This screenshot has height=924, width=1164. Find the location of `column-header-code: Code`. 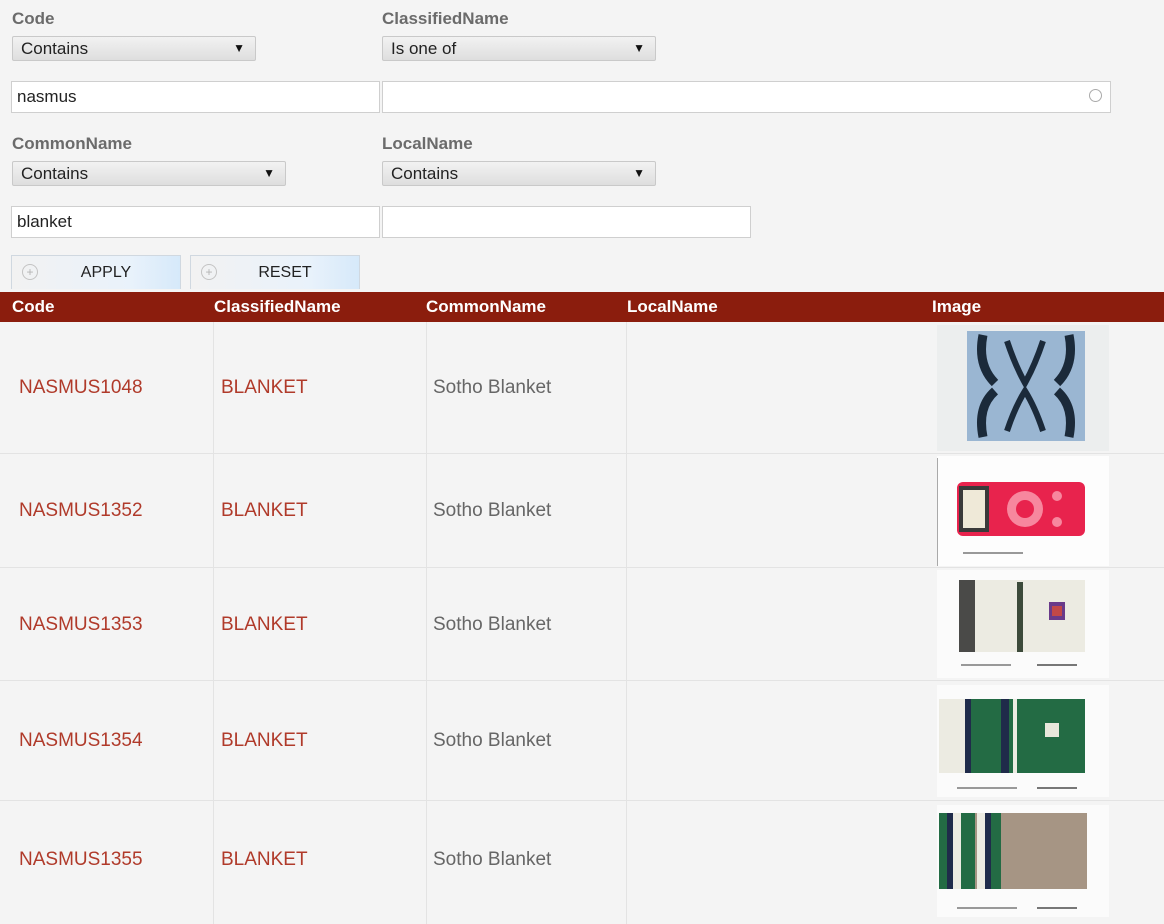

column-header-code: Code is located at coordinates (33, 307).